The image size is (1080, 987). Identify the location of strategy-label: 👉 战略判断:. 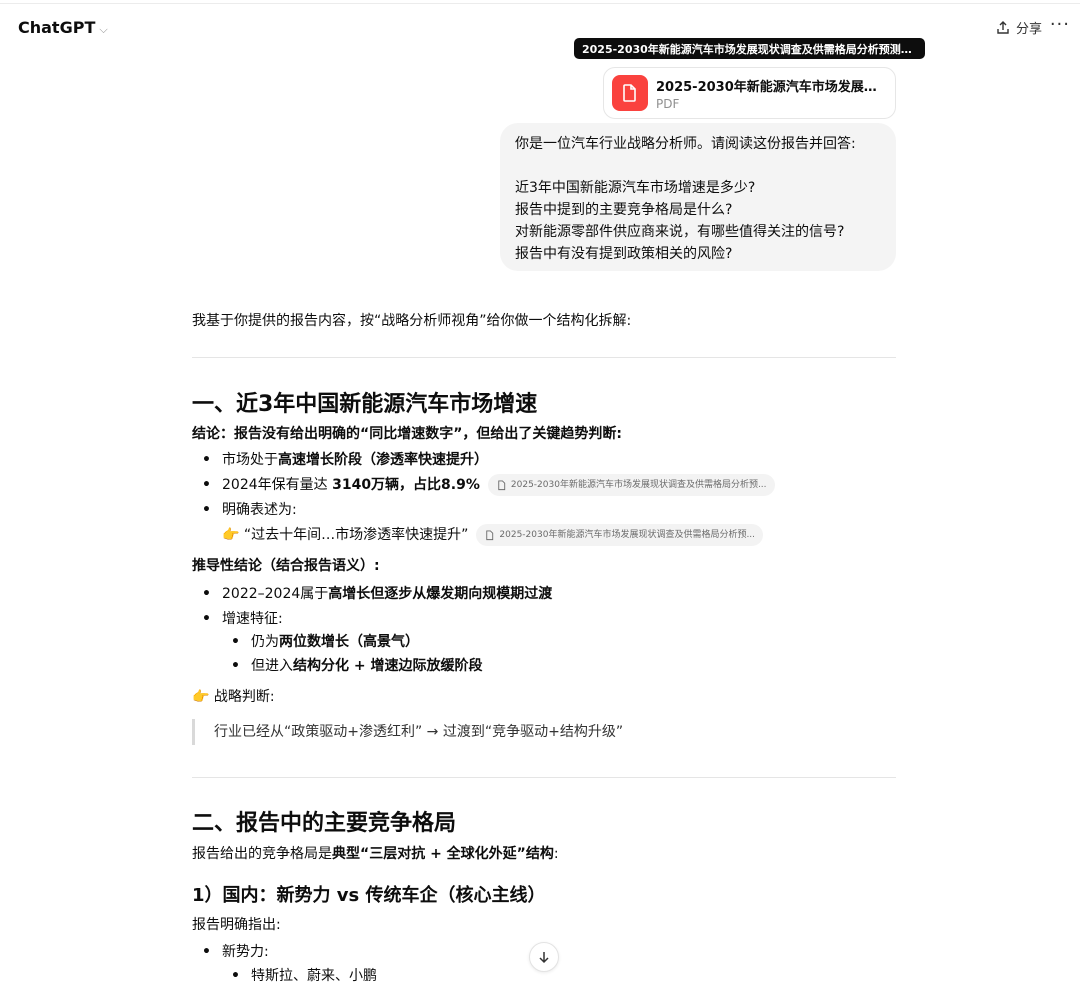
(233, 697).